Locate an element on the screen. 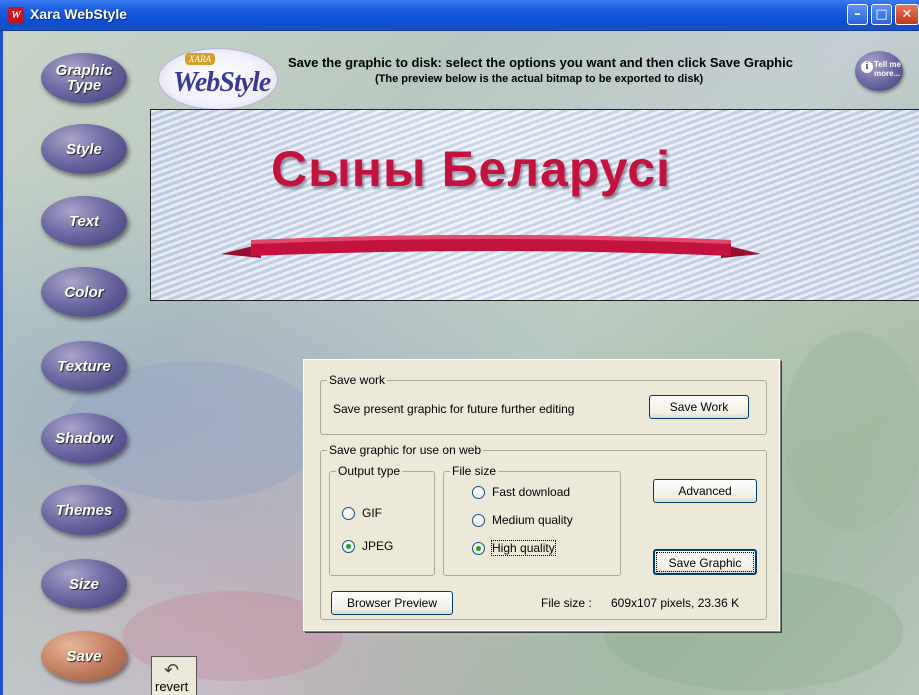  jpeg-radio is located at coordinates (348, 546).